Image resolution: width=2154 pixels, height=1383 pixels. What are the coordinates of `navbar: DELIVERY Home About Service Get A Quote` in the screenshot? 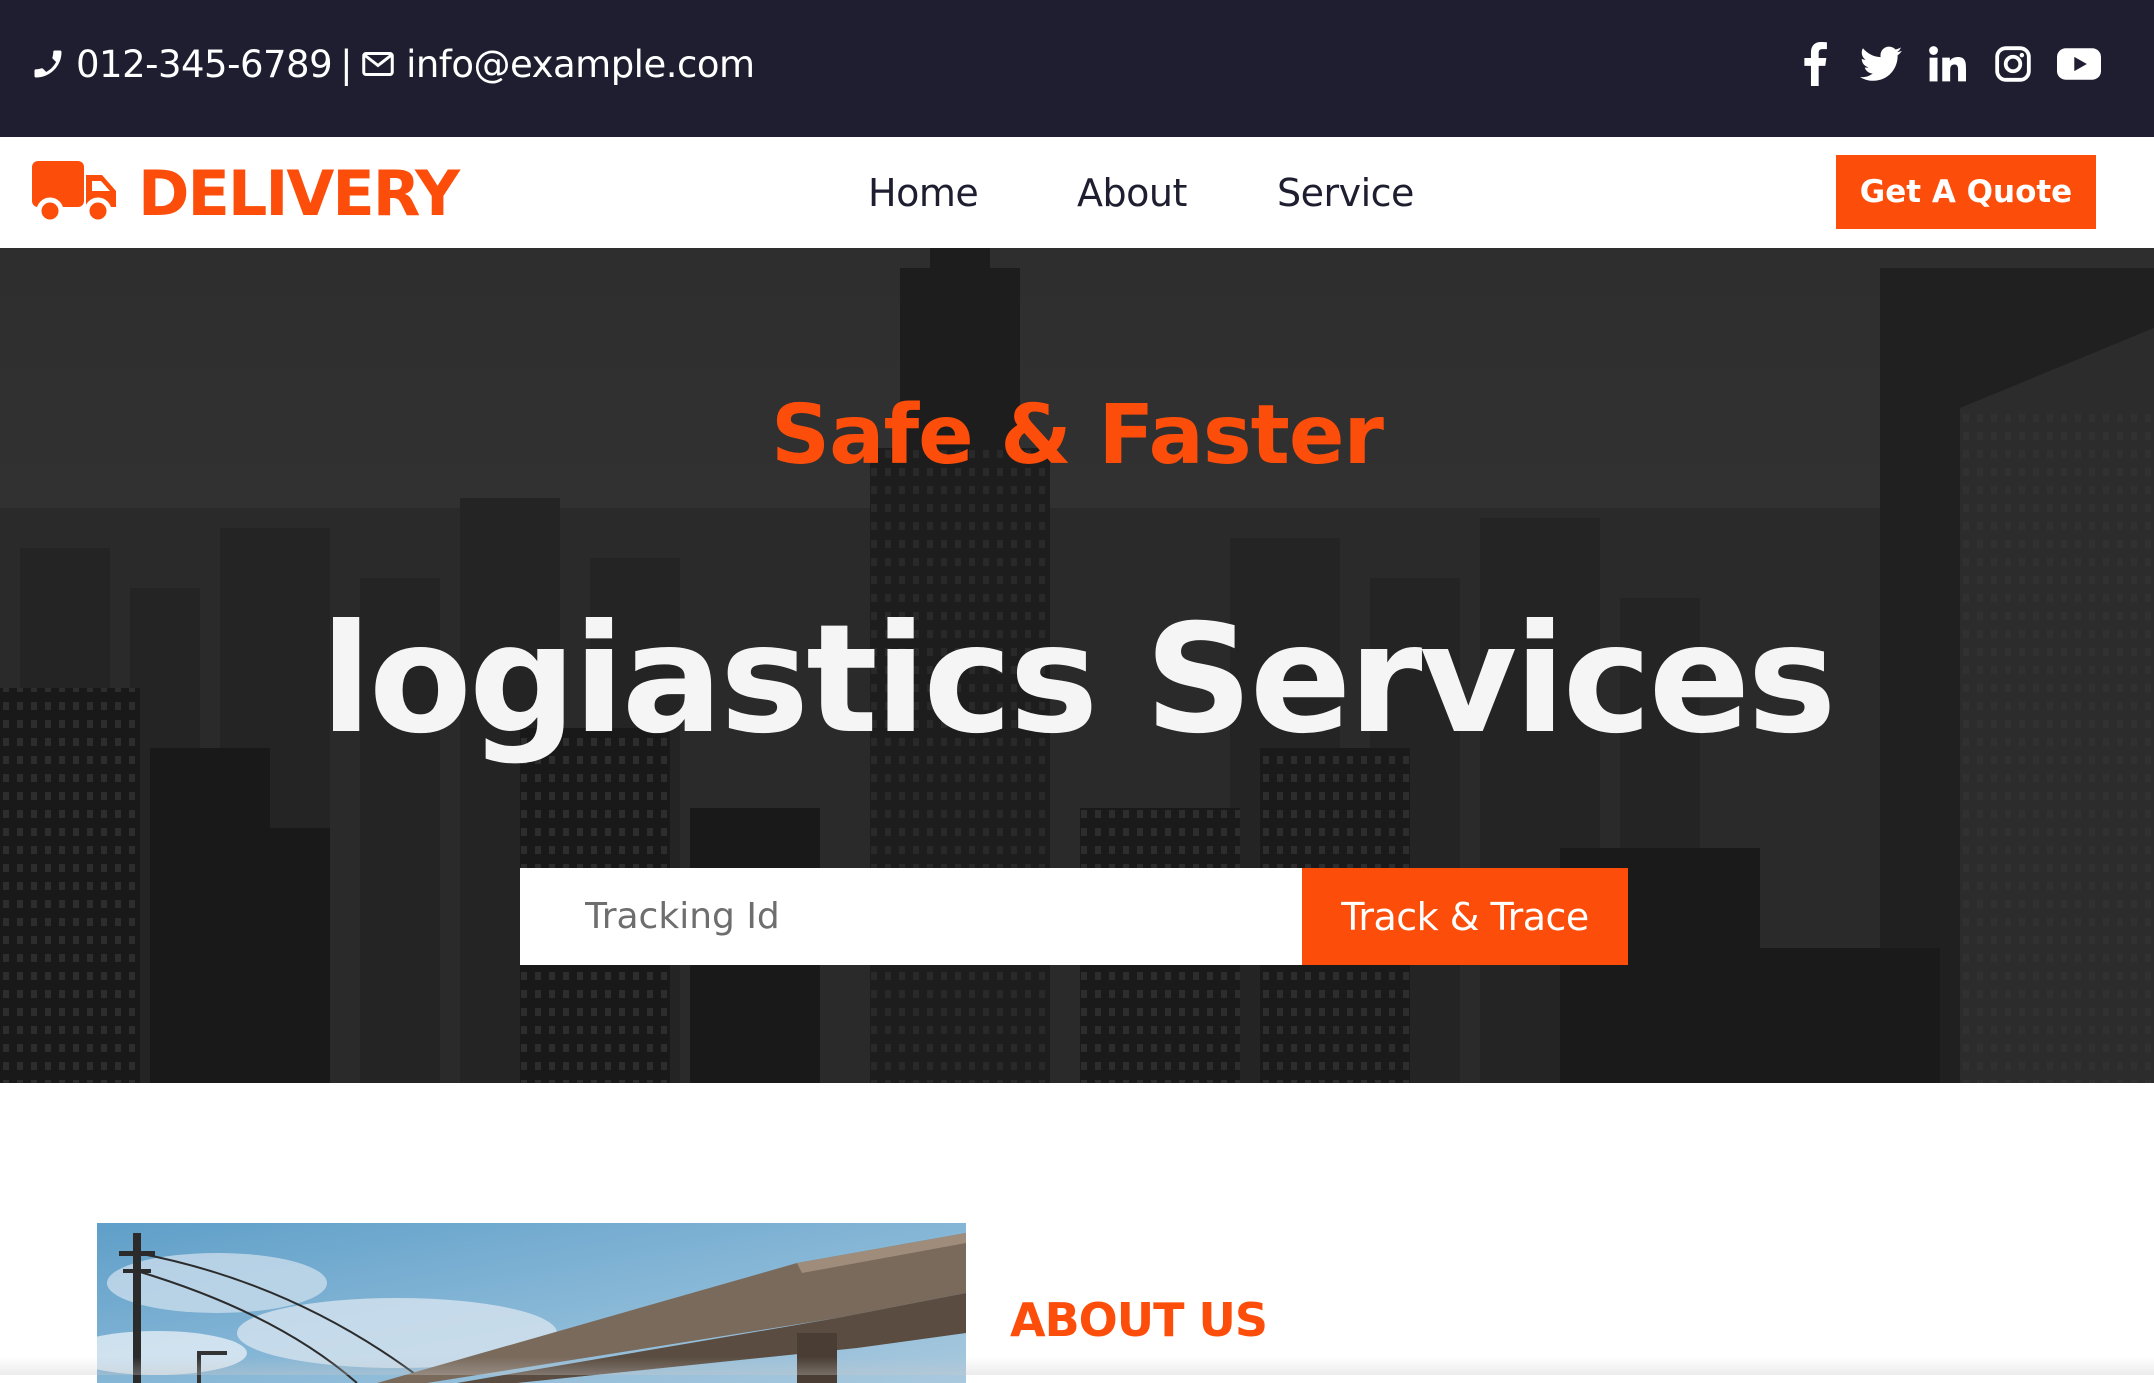 It's located at (1077, 192).